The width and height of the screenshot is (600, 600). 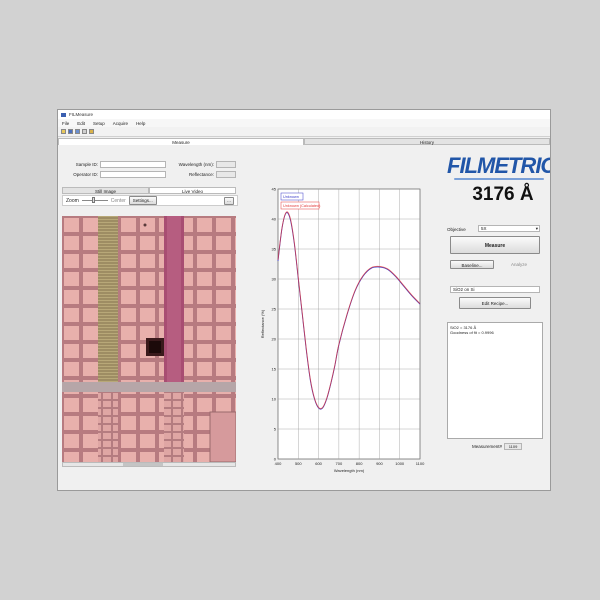 I want to click on menu-help: Help, so click(x=140, y=123).